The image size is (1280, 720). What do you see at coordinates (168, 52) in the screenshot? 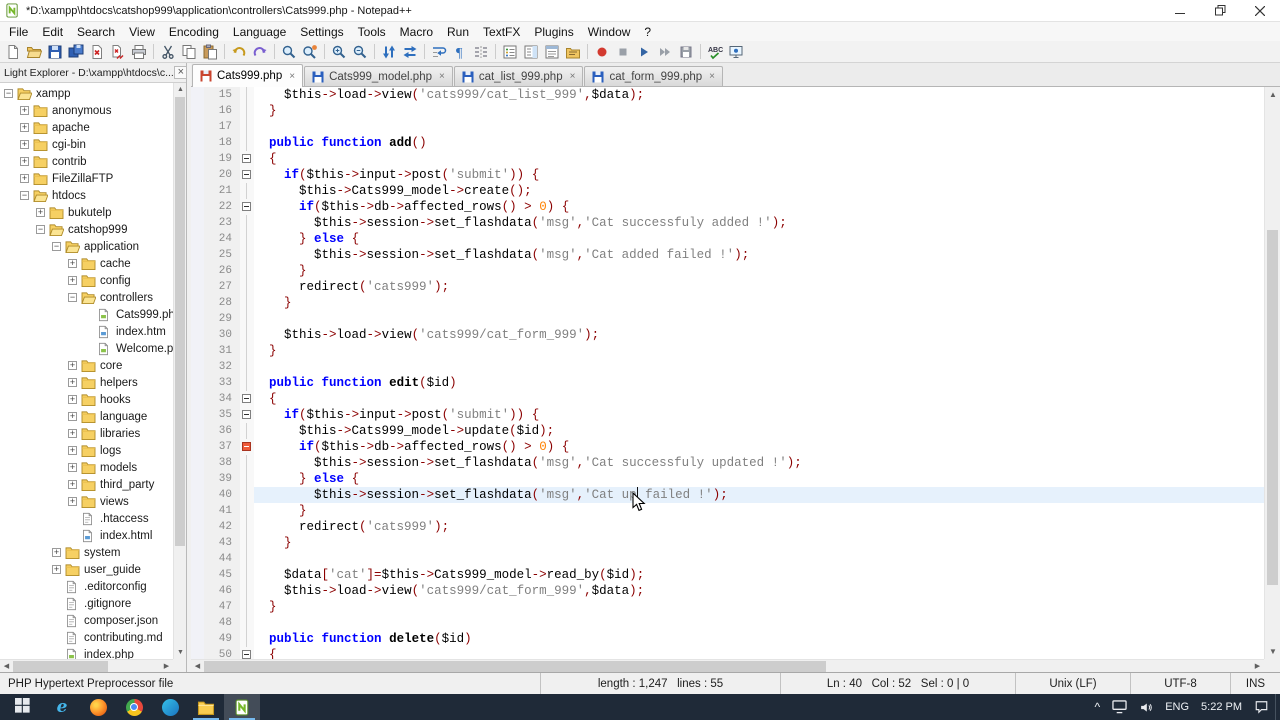
I see `cut-button` at bounding box center [168, 52].